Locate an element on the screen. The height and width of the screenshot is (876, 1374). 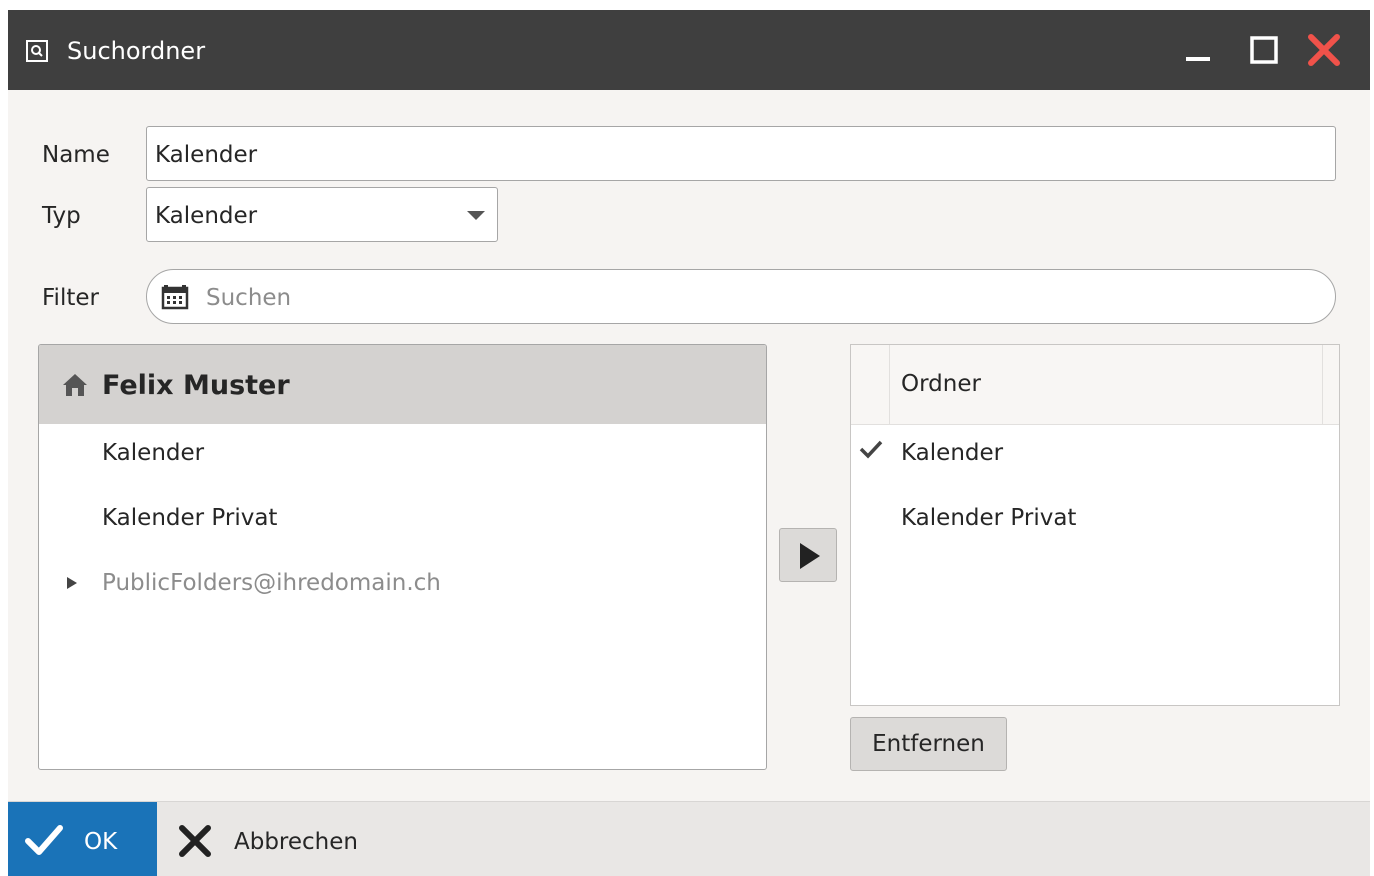
name-field: Kalender is located at coordinates (741, 153).